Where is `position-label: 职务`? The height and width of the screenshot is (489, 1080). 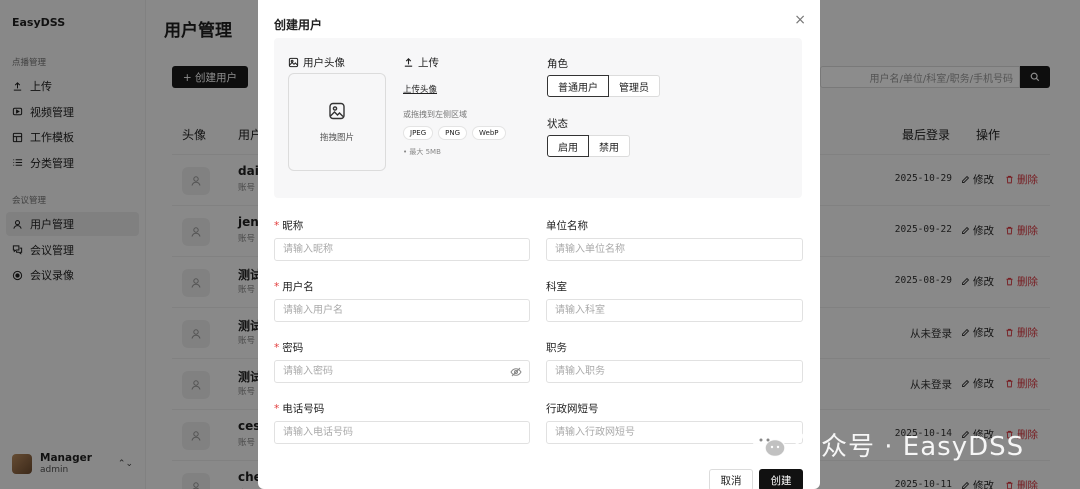
position-label: 职务 is located at coordinates (556, 348).